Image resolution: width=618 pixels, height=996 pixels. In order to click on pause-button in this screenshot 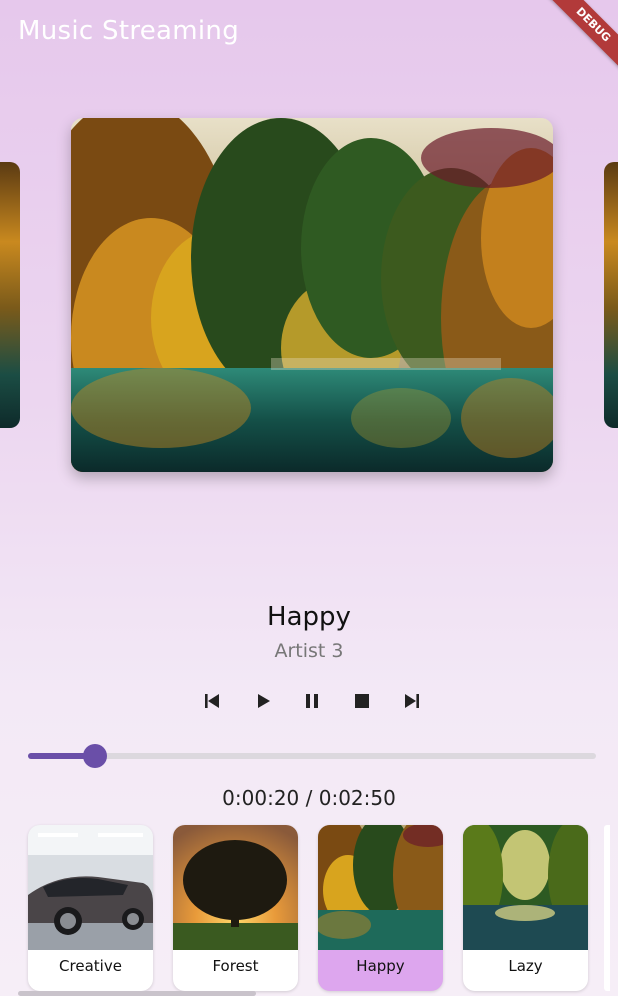, I will do `click(312, 701)`.